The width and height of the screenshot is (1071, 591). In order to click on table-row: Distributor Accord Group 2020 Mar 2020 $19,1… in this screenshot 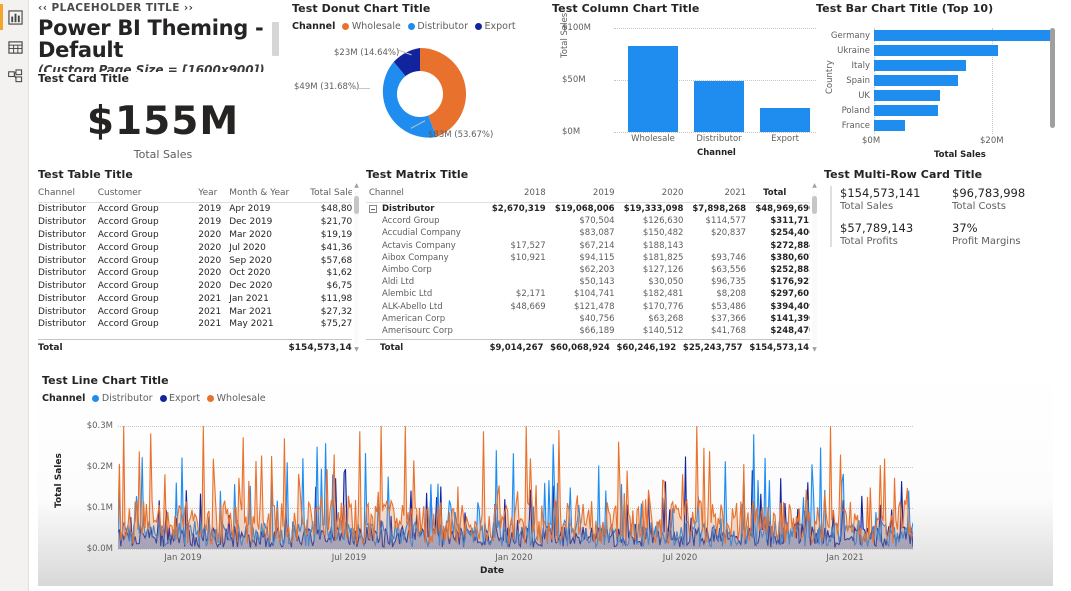, I will do `click(199, 235)`.